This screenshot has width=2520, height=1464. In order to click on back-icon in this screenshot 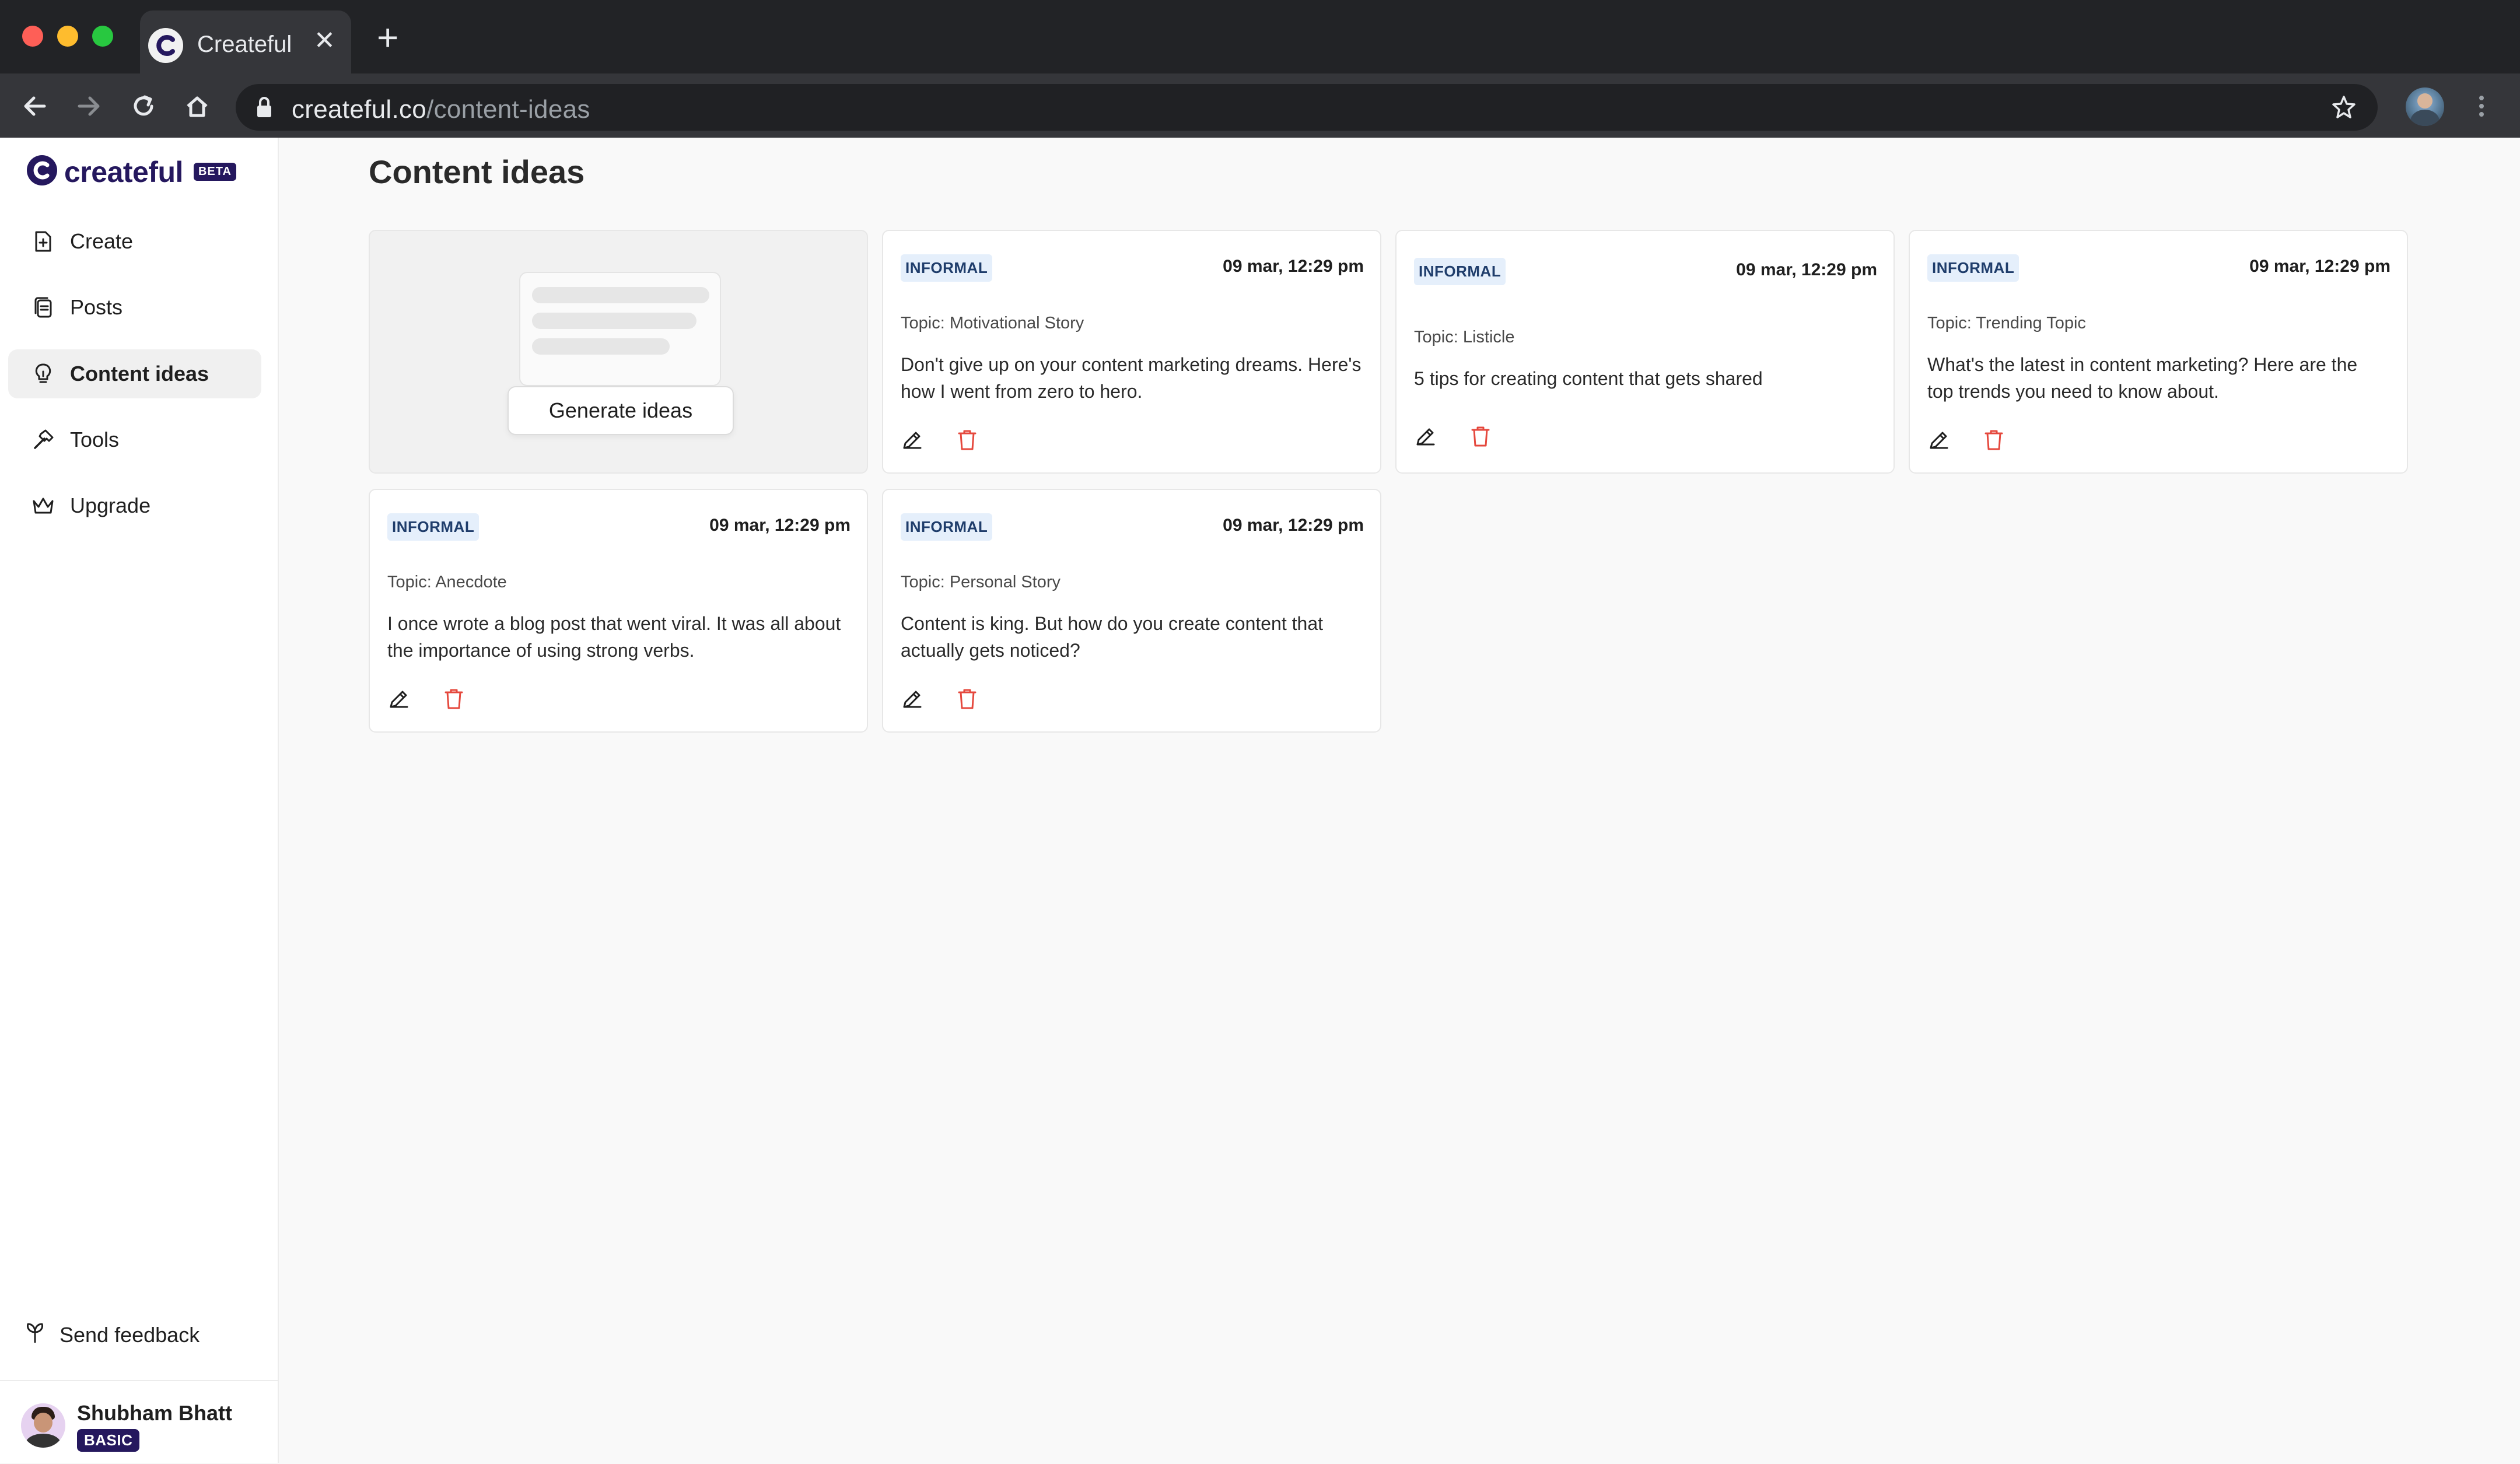, I will do `click(35, 106)`.